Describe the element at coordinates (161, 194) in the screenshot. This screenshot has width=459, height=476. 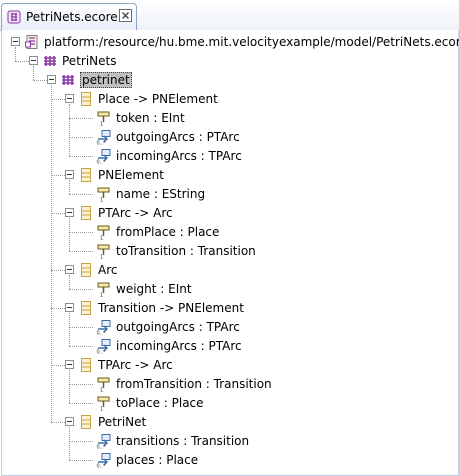
I see `feature-label: name : EString` at that location.